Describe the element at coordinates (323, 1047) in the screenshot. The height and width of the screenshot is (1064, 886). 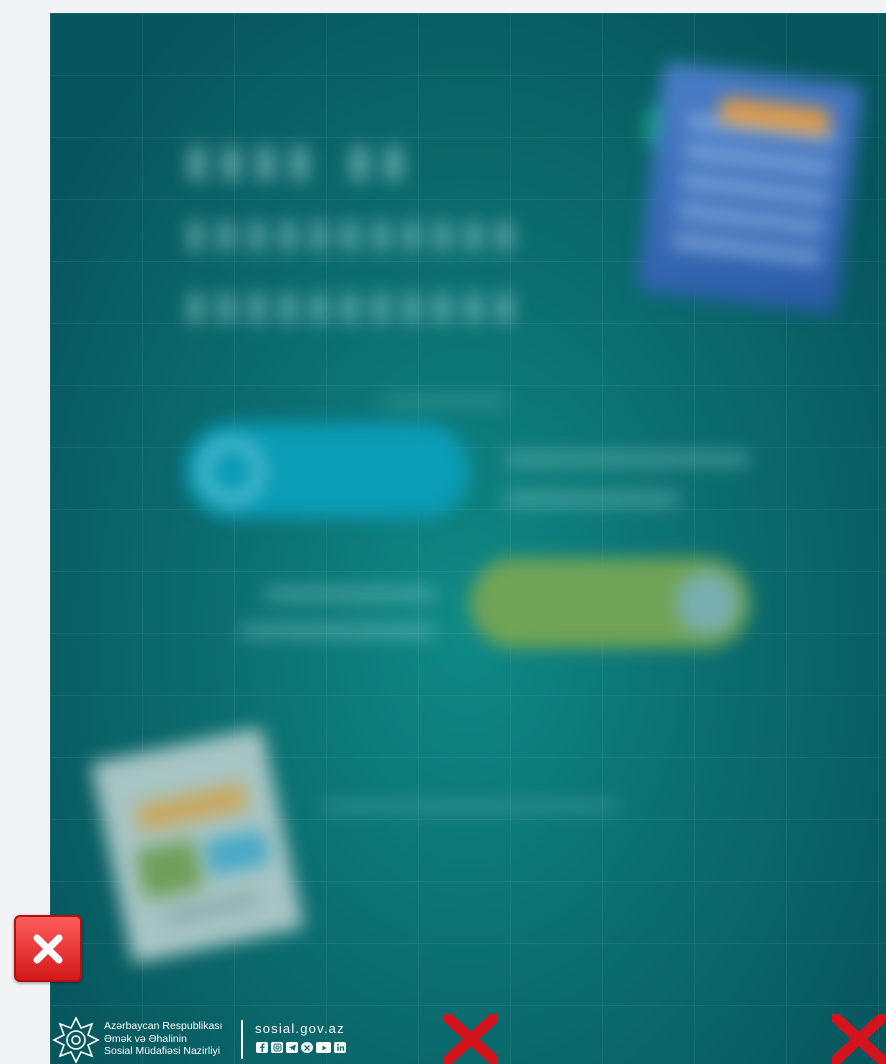
I see `youtube-icon` at that location.